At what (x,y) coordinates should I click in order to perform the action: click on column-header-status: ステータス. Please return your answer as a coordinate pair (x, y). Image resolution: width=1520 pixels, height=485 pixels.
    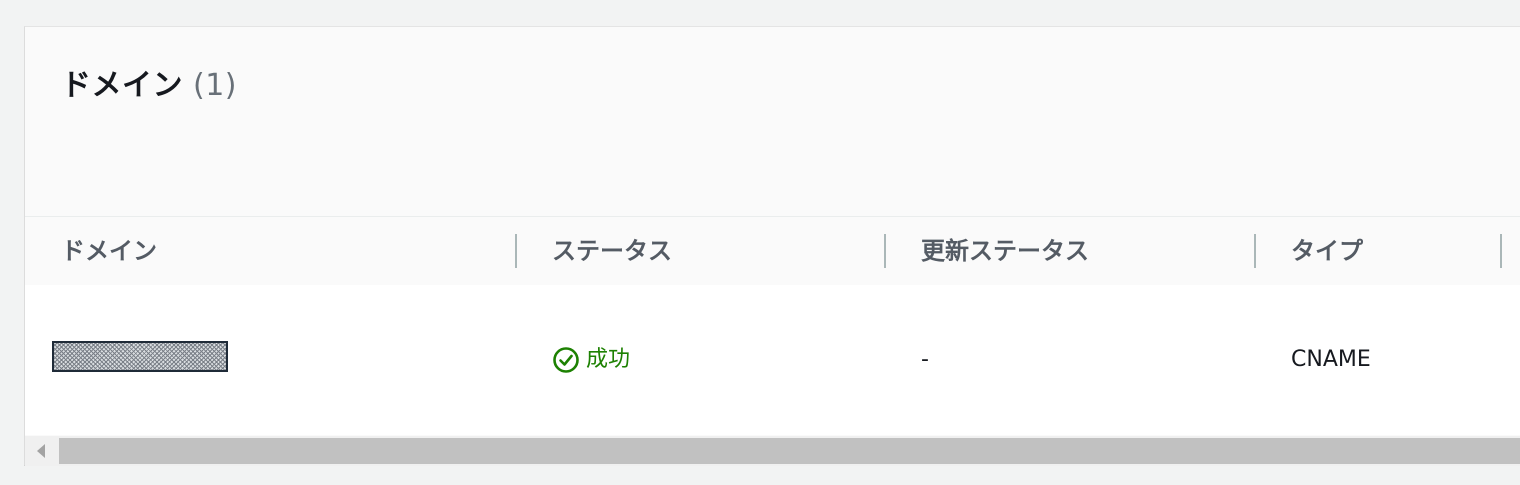
    Looking at the image, I should click on (612, 251).